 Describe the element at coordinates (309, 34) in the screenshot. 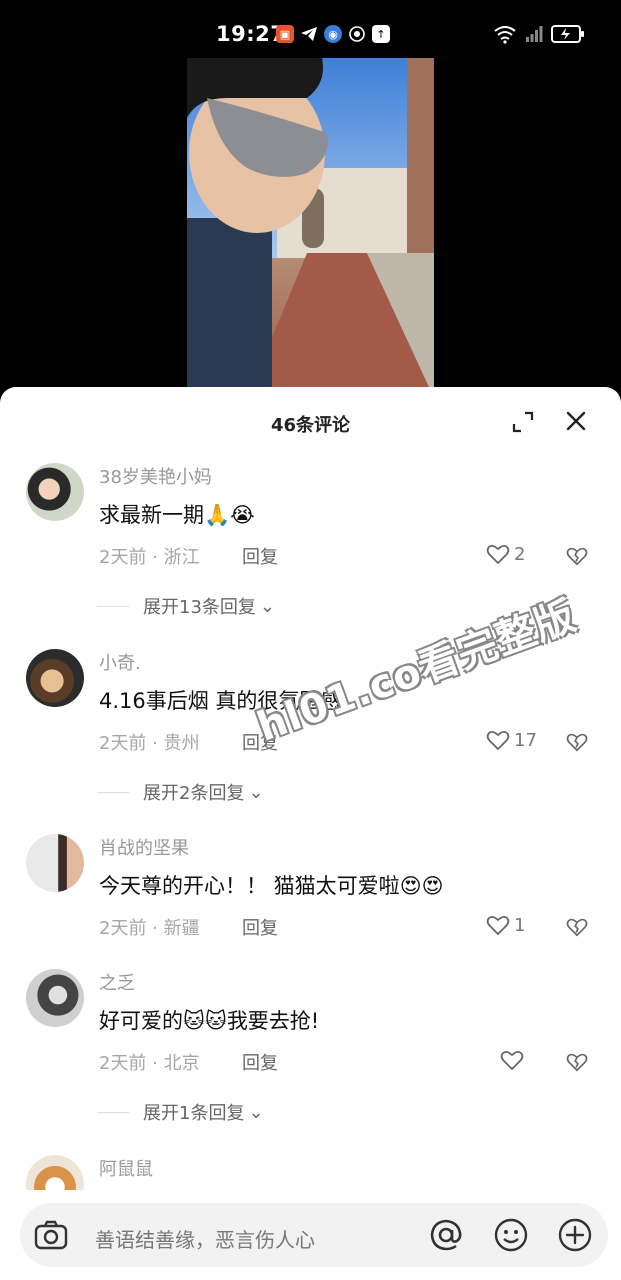

I see `telegram-icon` at that location.